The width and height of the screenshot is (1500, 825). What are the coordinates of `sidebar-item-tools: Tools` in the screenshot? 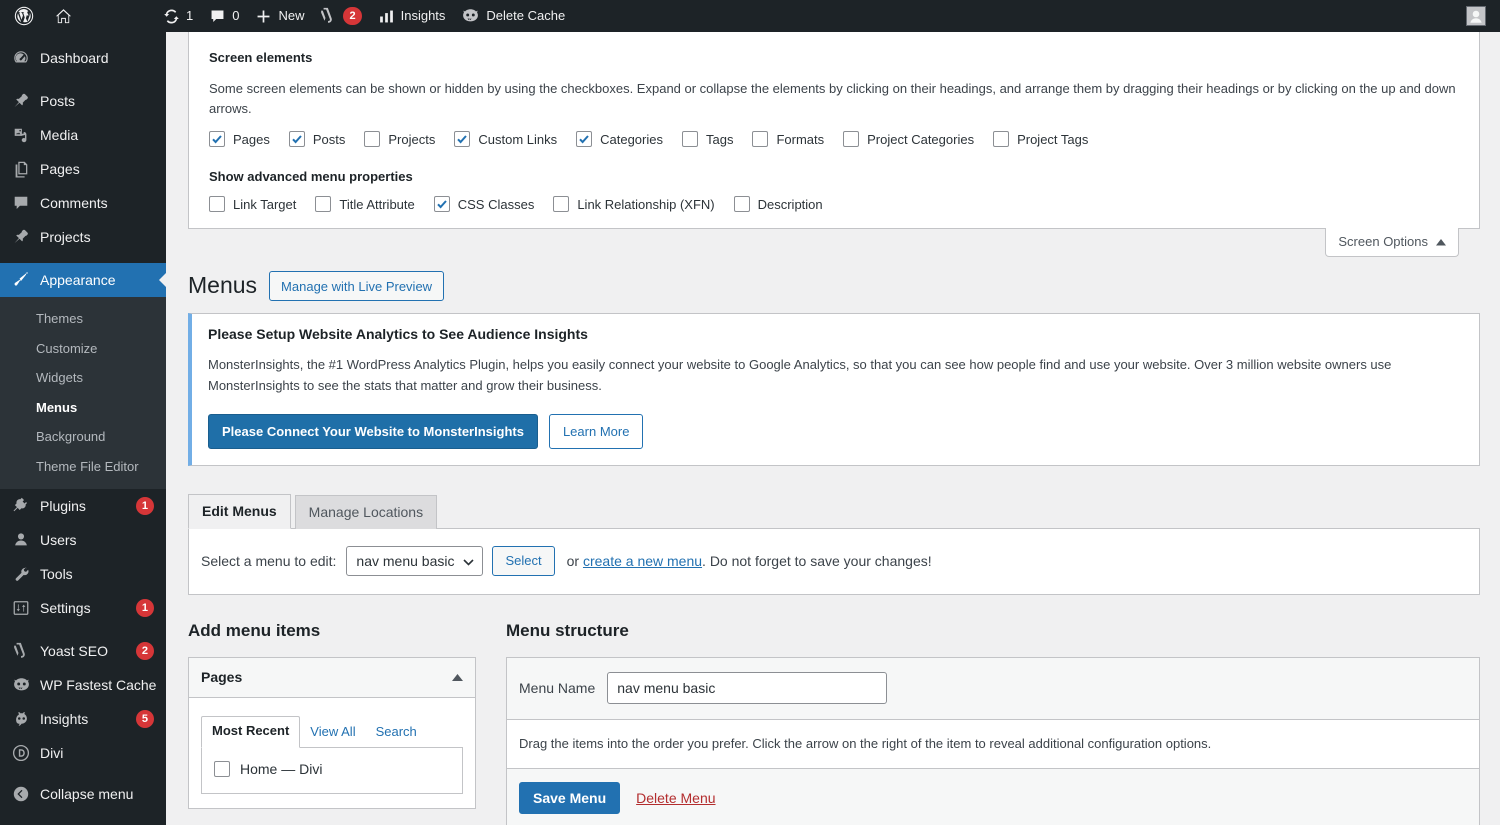 It's located at (83, 574).